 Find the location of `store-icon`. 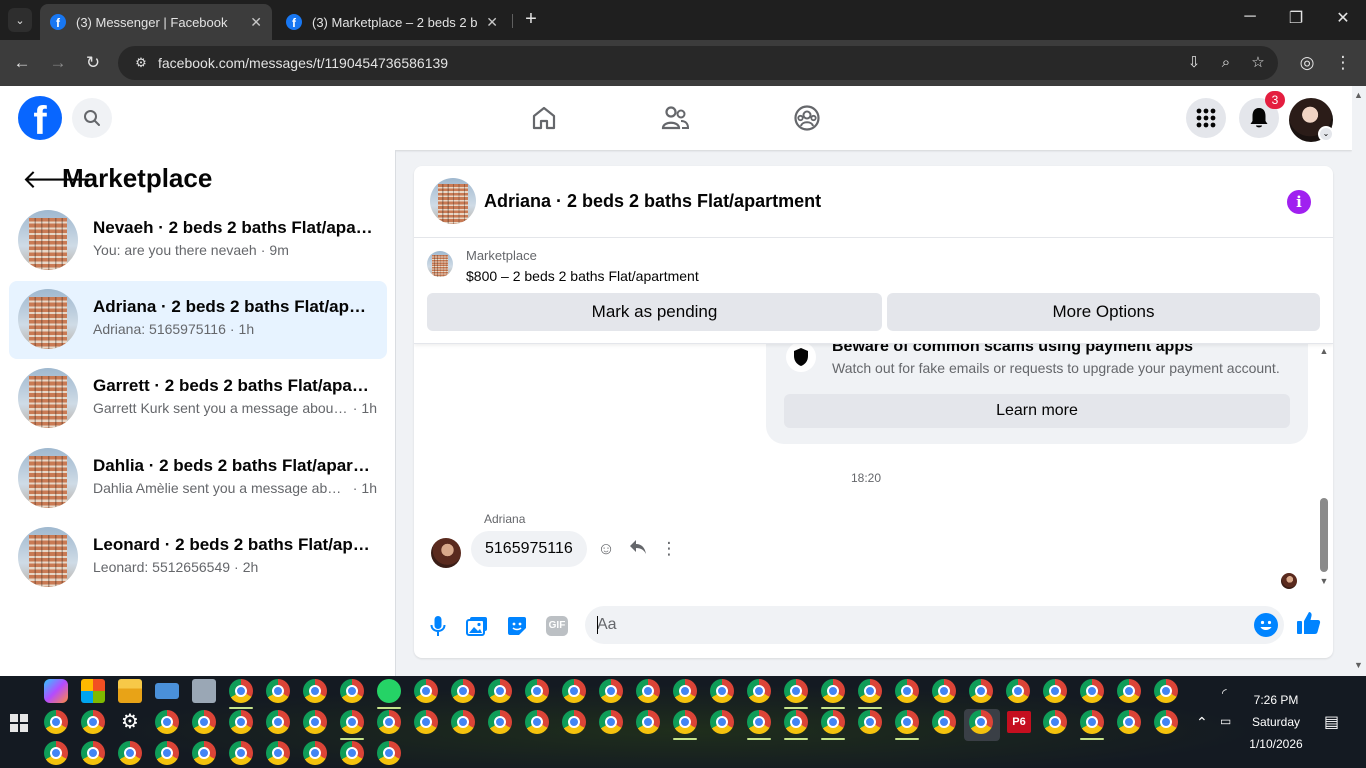

store-icon is located at coordinates (93, 691).